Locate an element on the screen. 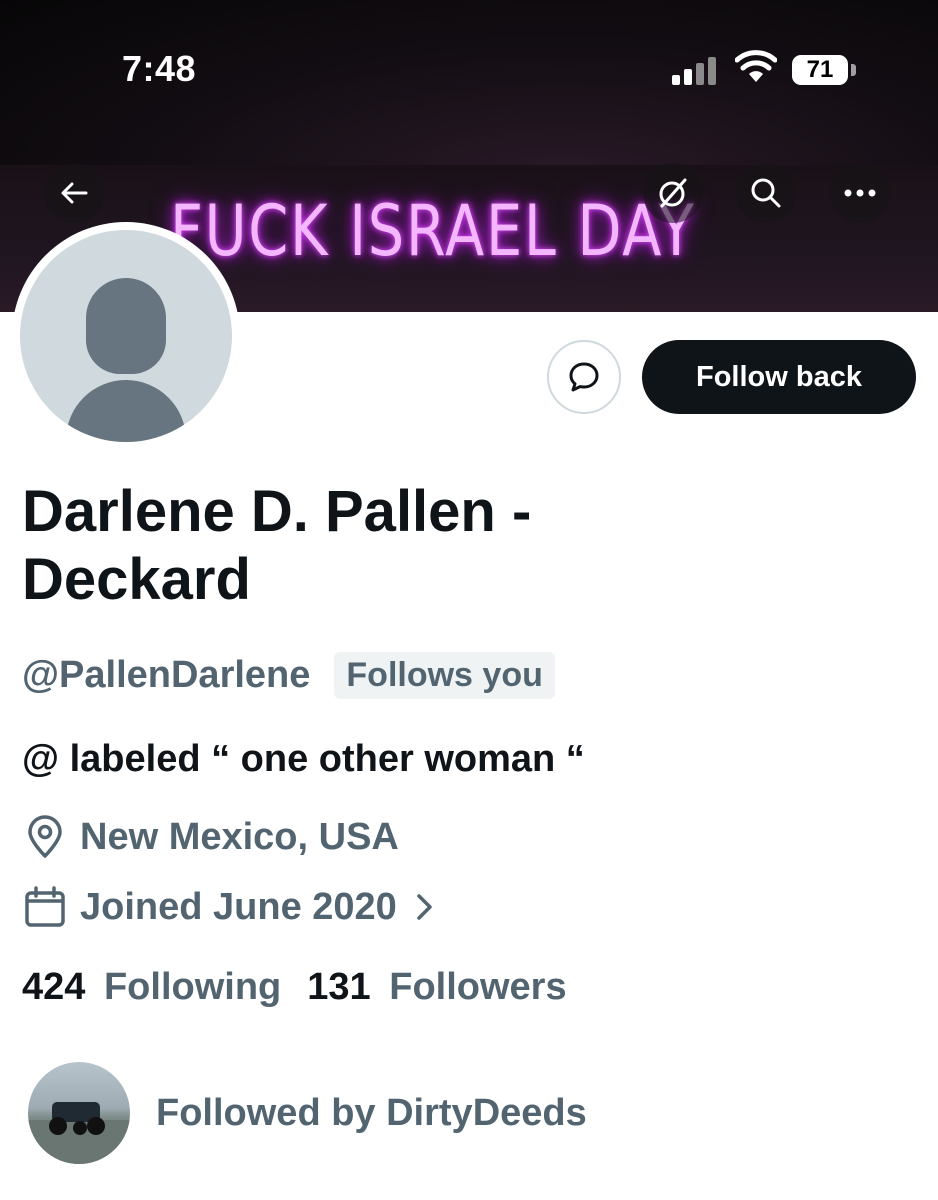 The width and height of the screenshot is (938, 1200). following-label: Following is located at coordinates (192, 987).